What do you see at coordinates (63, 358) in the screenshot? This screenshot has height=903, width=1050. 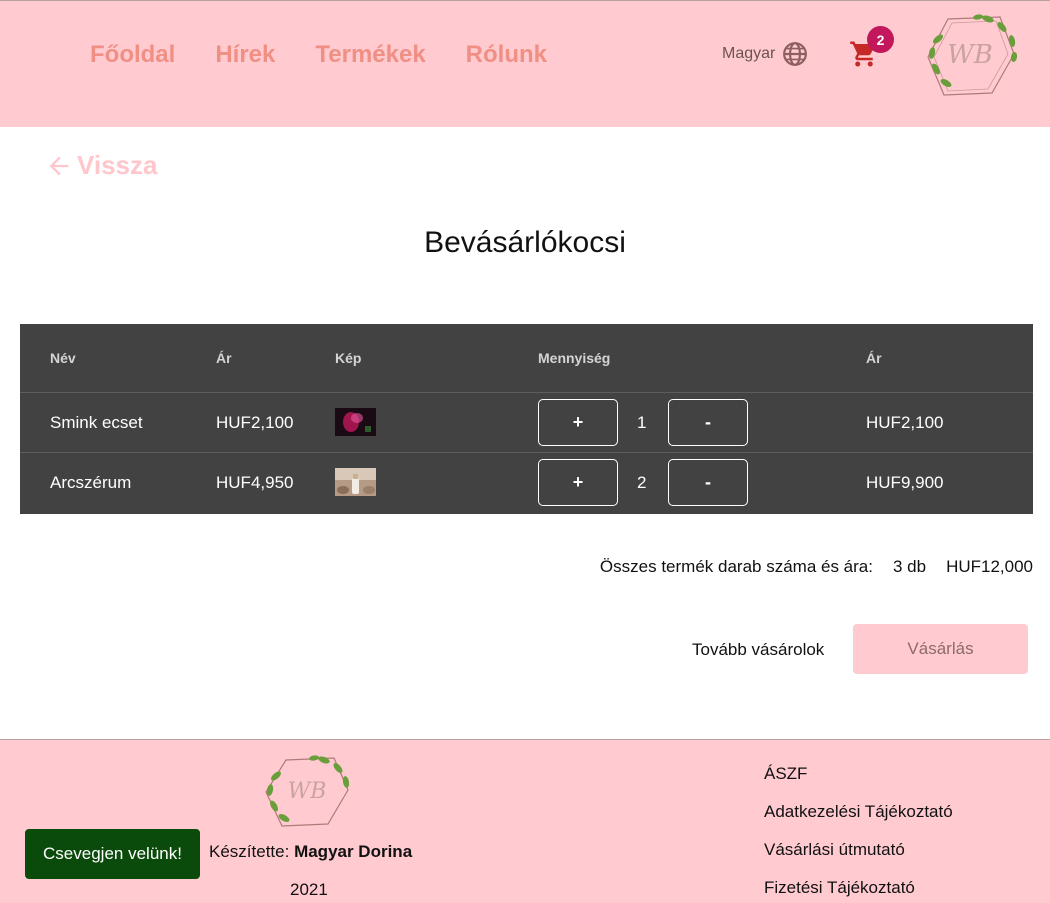 I see `column-header-name: Név` at bounding box center [63, 358].